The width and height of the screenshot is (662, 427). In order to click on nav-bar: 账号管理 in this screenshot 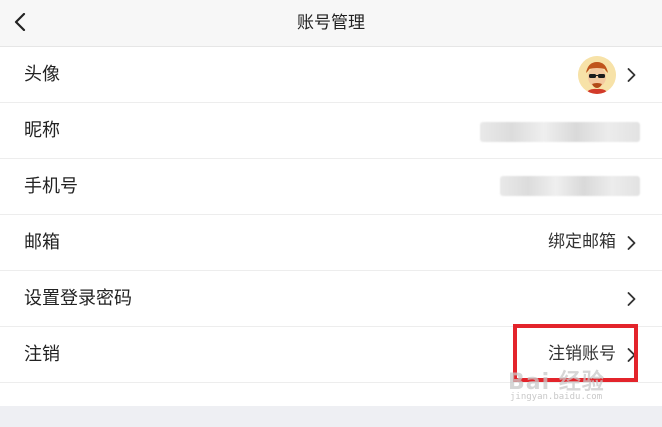, I will do `click(331, 23)`.